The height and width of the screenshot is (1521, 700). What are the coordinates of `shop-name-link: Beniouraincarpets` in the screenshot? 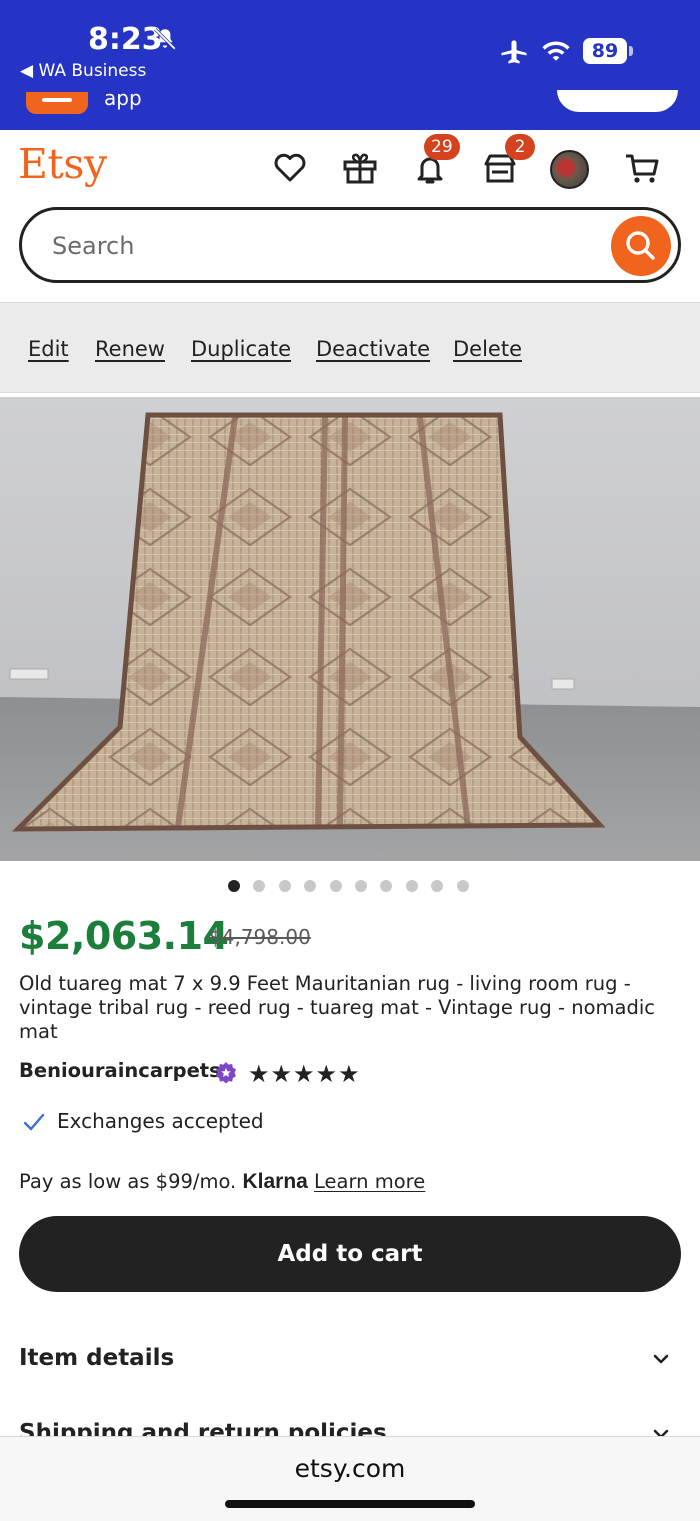 It's located at (120, 1070).